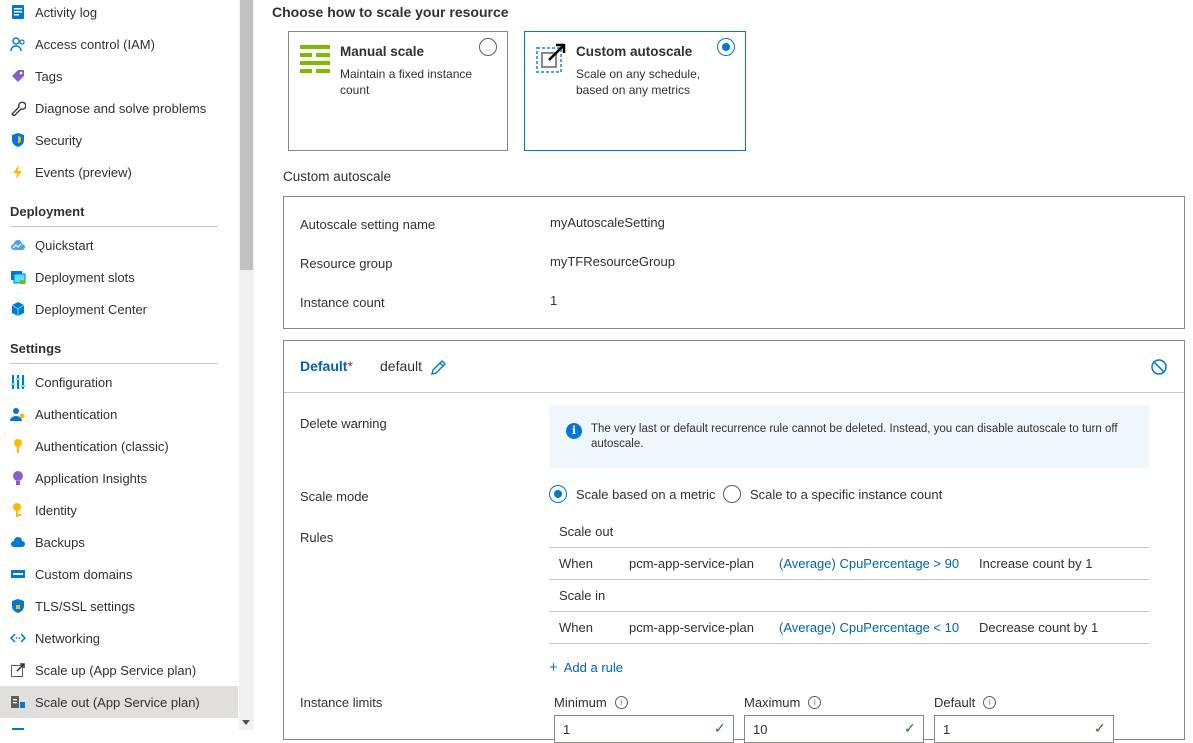 The width and height of the screenshot is (1193, 743). I want to click on minimum-input, so click(644, 729).